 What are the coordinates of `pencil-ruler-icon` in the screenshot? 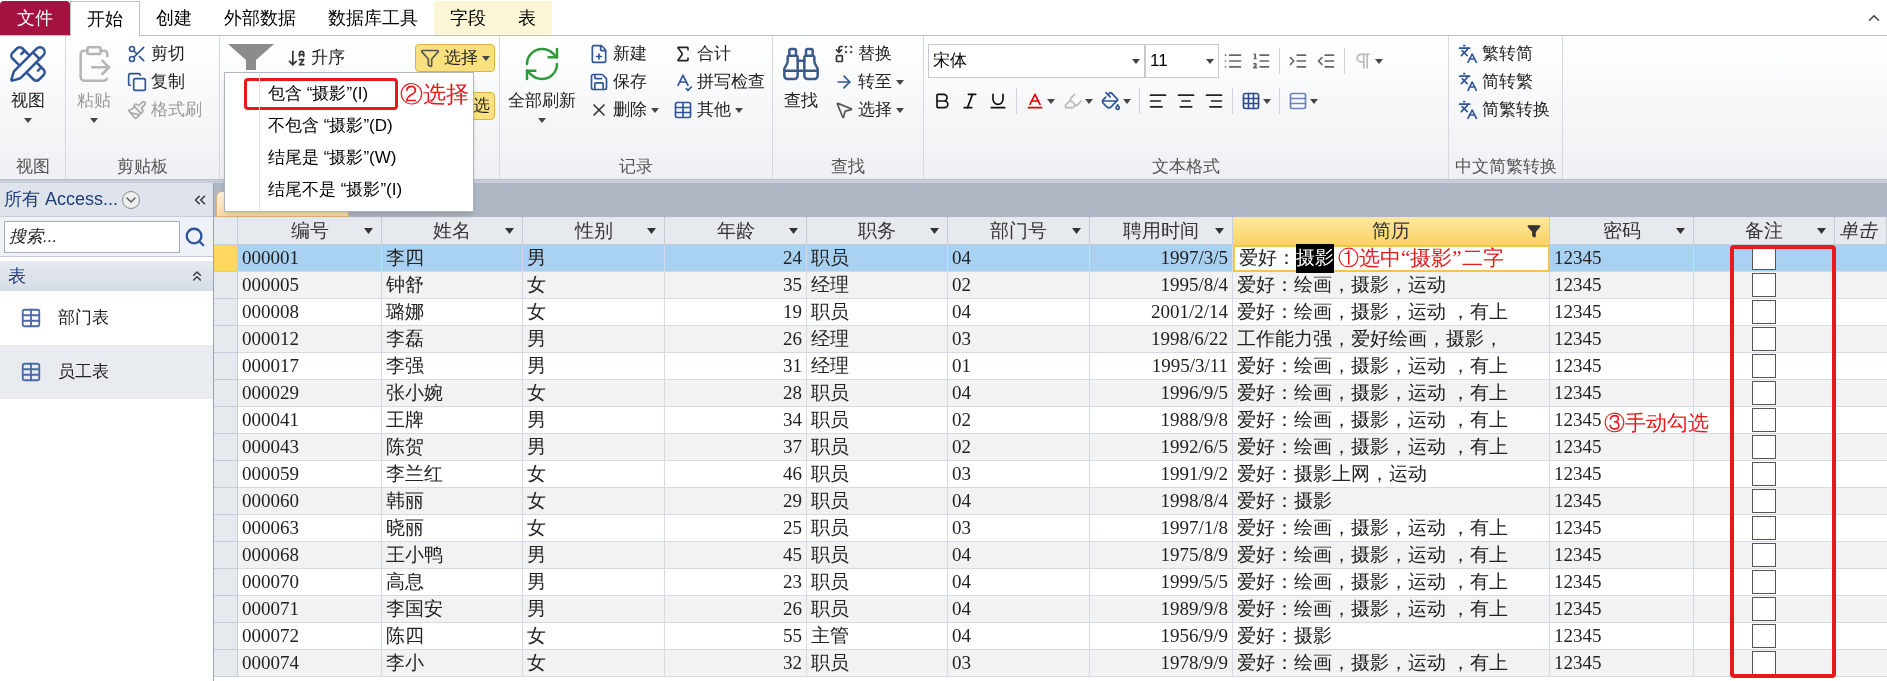 It's located at (28, 64).